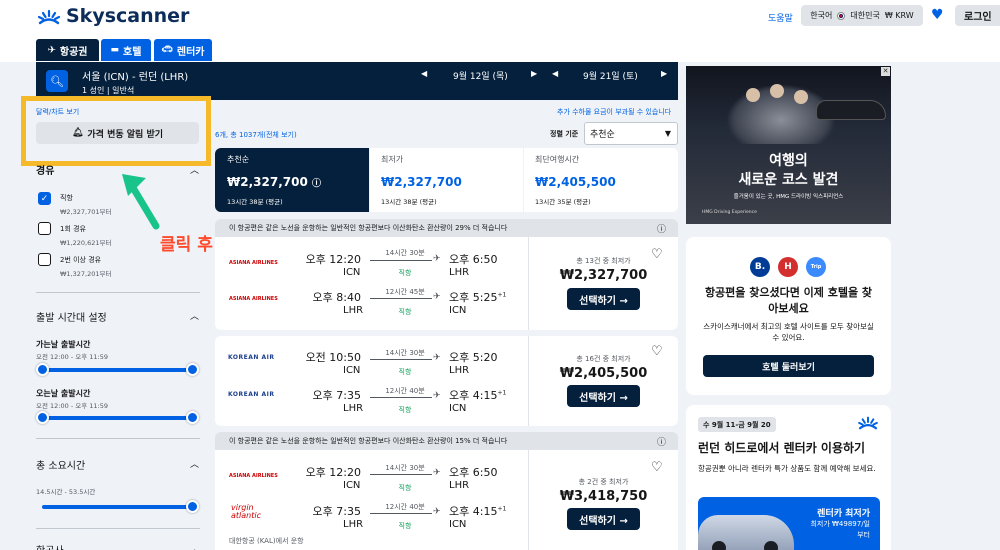 Image resolution: width=1000 pixels, height=550 pixels. What do you see at coordinates (821, 15) in the screenshot?
I see `language-label: 한국어` at bounding box center [821, 15].